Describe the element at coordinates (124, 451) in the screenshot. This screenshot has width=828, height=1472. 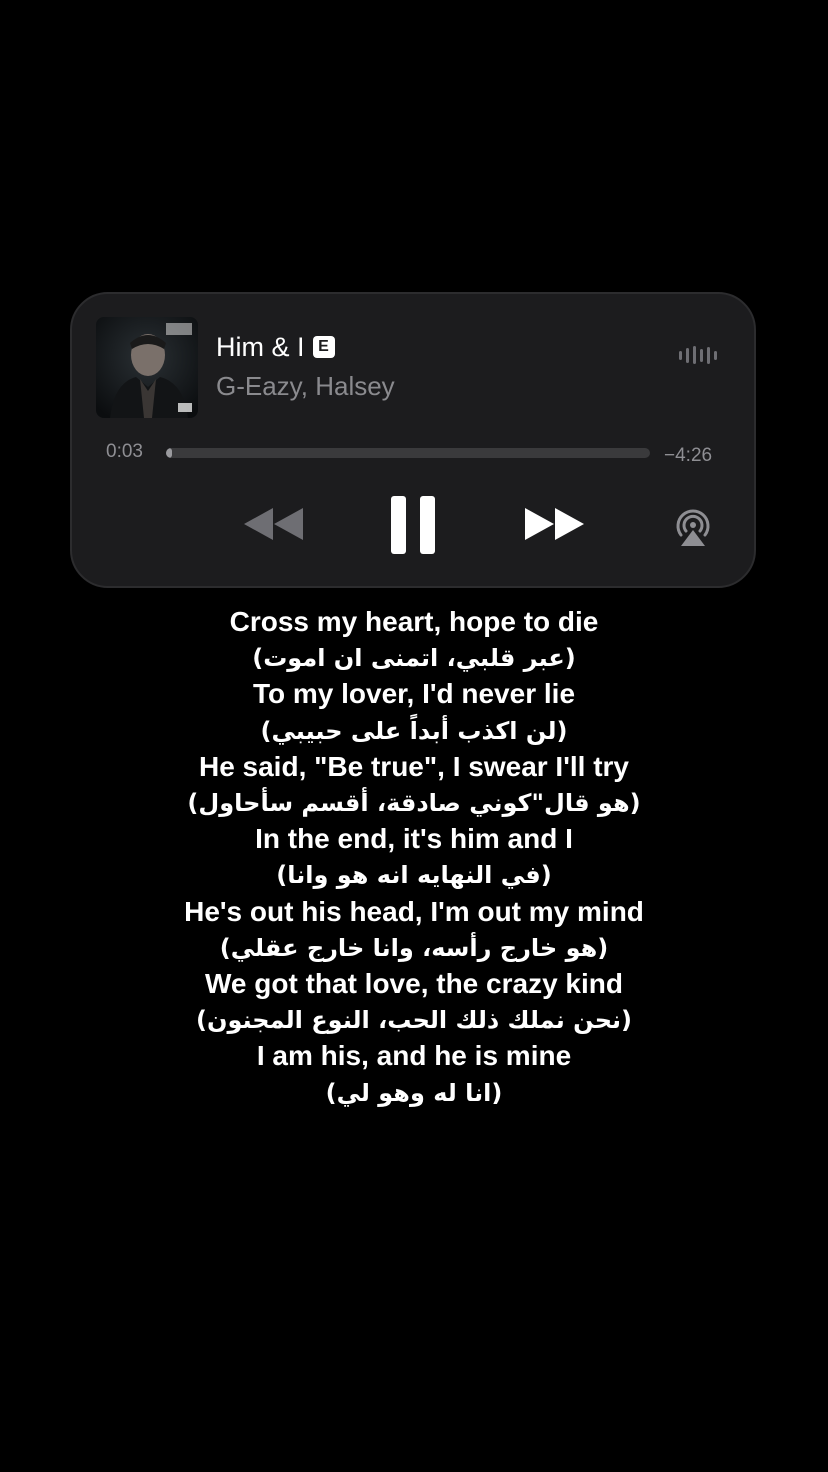
I see `time-elapsed: 0:03` at that location.